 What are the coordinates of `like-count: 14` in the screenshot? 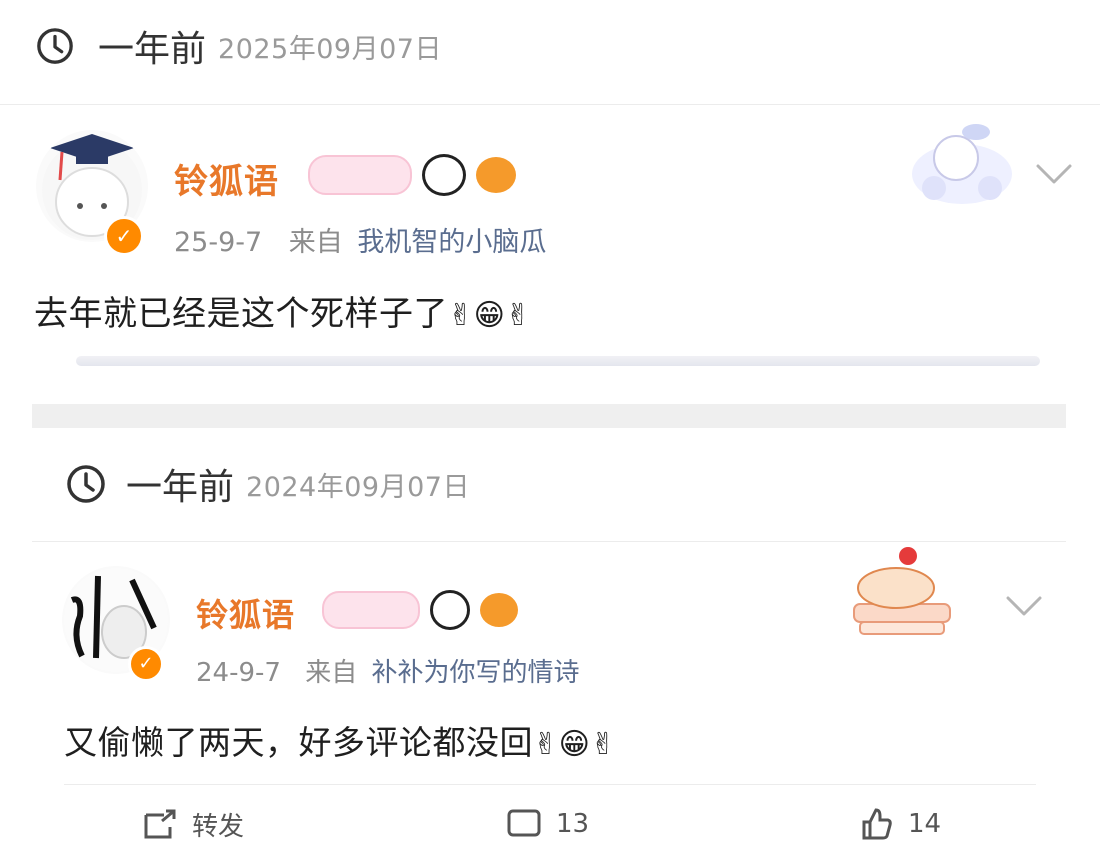 It's located at (925, 824).